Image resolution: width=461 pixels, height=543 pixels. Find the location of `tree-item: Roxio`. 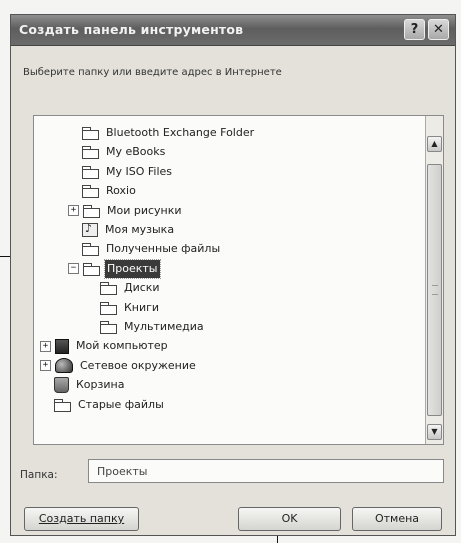

tree-item: Roxio is located at coordinates (110, 191).